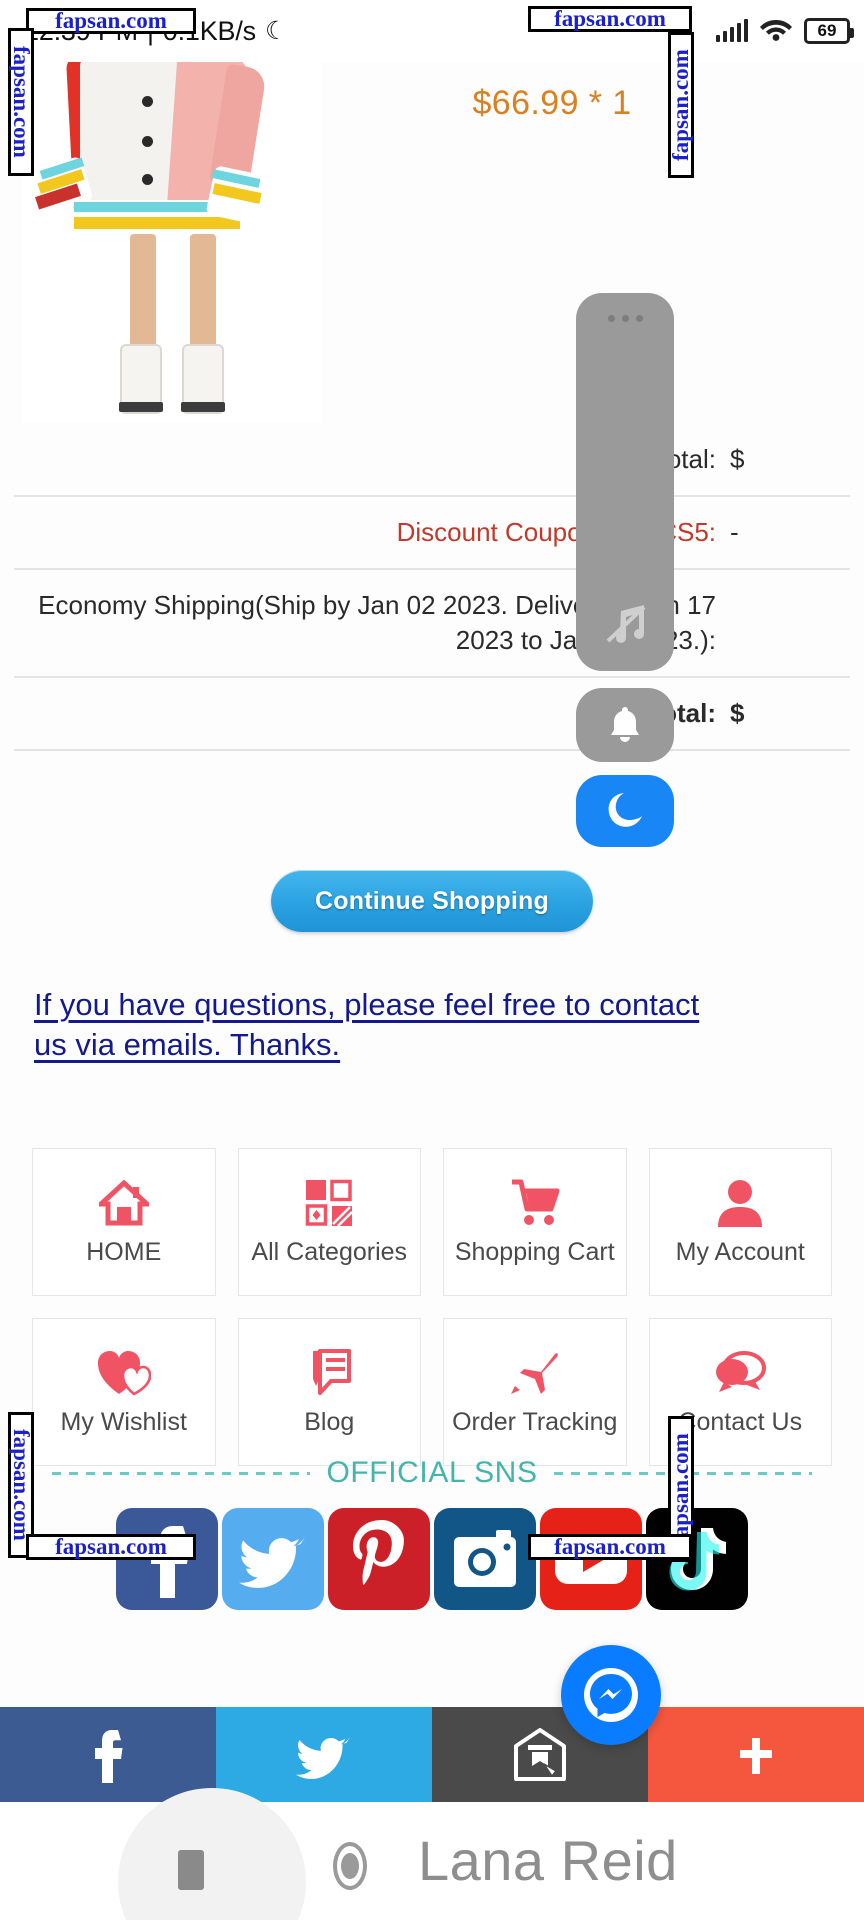  Describe the element at coordinates (534, 1252) in the screenshot. I see `tile-label: Shopping Cart` at that location.